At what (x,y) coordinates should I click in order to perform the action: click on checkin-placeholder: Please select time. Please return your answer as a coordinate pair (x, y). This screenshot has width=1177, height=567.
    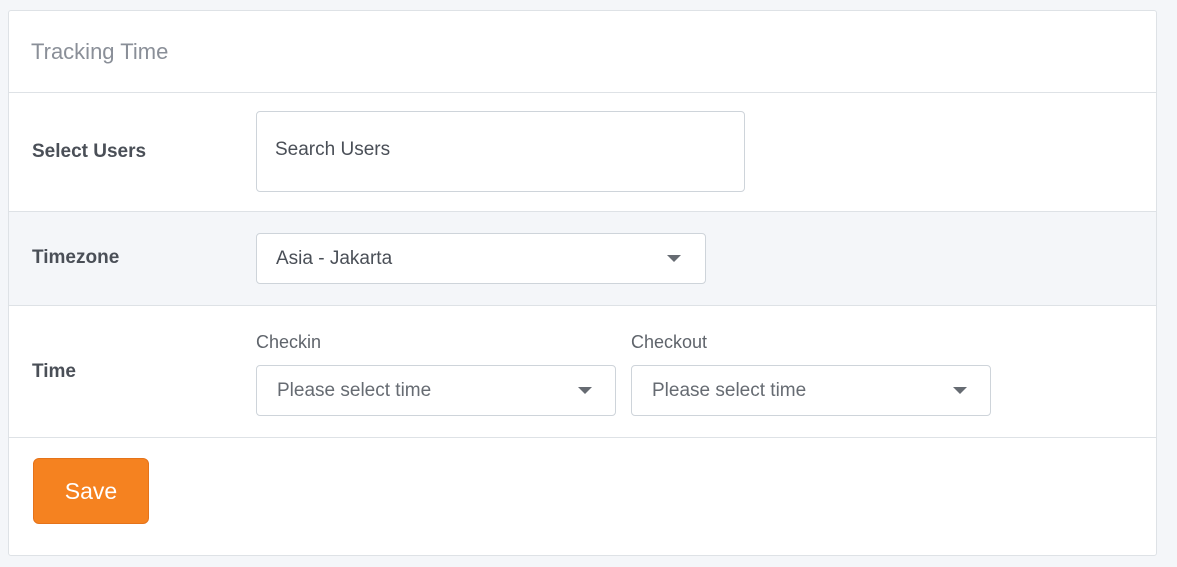
    Looking at the image, I should click on (354, 390).